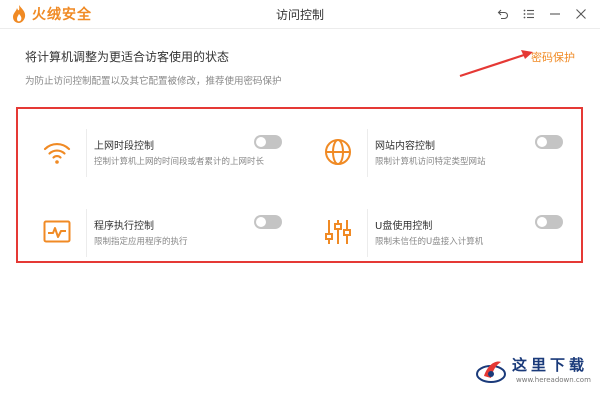  Describe the element at coordinates (268, 222) in the screenshot. I see `program-execution-toggle` at that location.